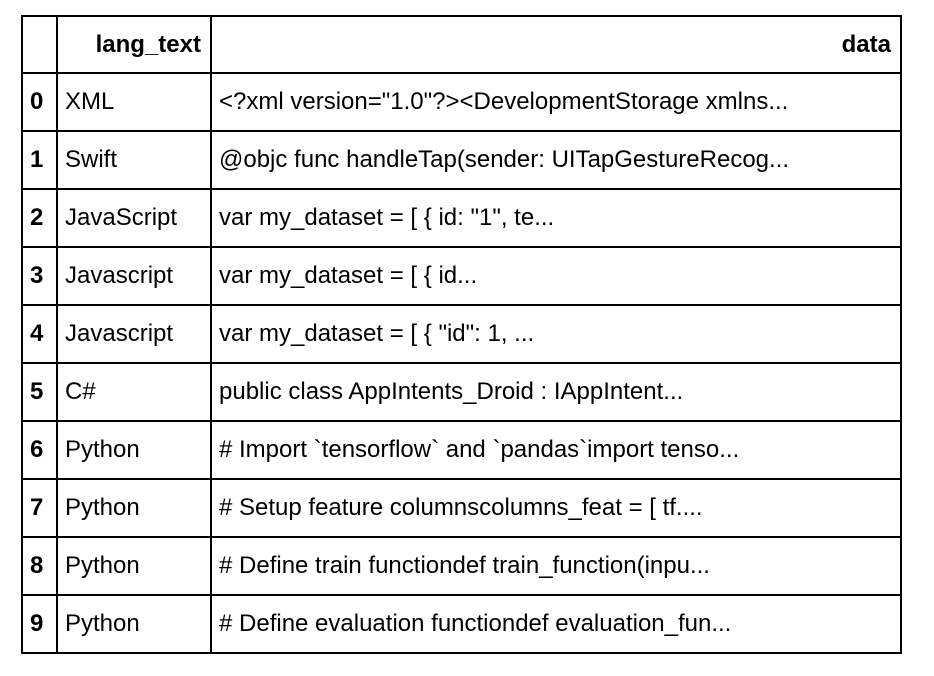 The image size is (934, 676). Describe the element at coordinates (39, 44) in the screenshot. I see `column-header-index` at that location.